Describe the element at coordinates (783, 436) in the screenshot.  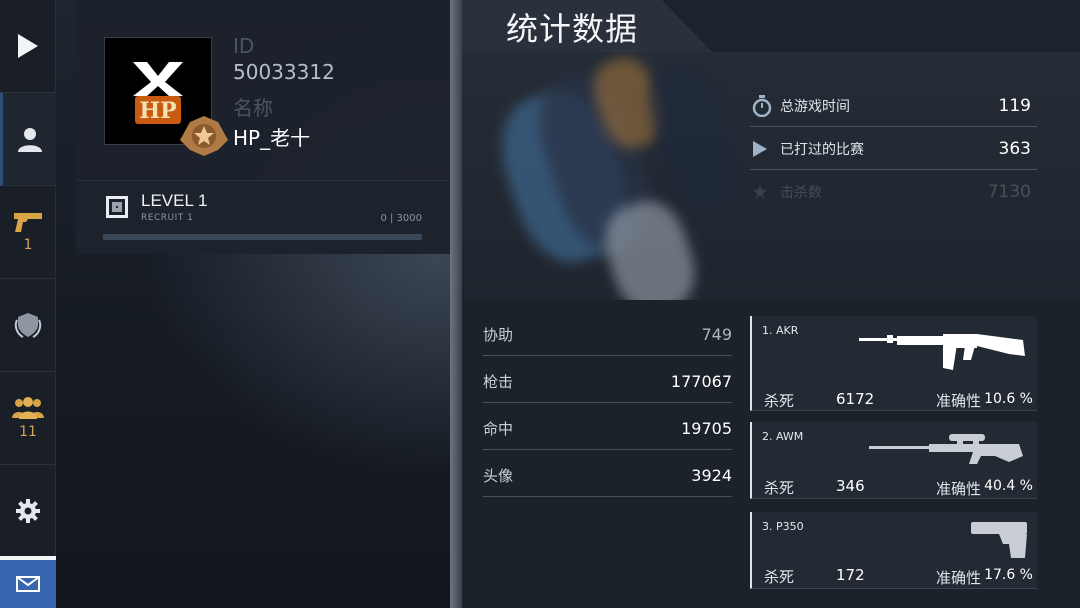
I see `weapon-name: 2. AWM` at that location.